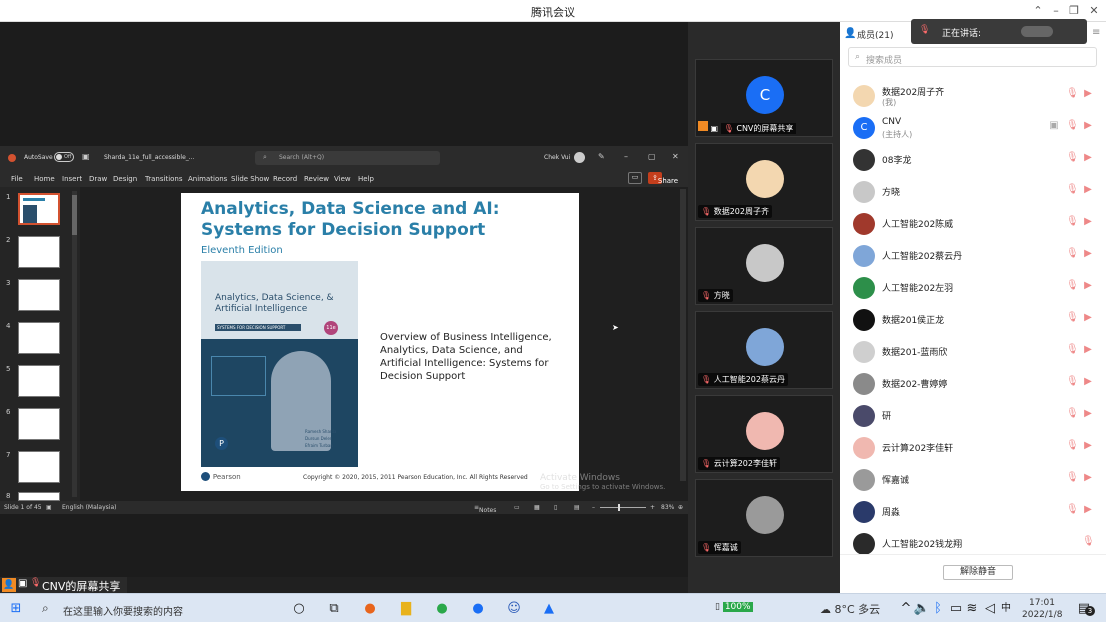 This screenshot has width=1106, height=622. What do you see at coordinates (652, 156) in the screenshot?
I see `ppt-restore-button: ▢` at bounding box center [652, 156].